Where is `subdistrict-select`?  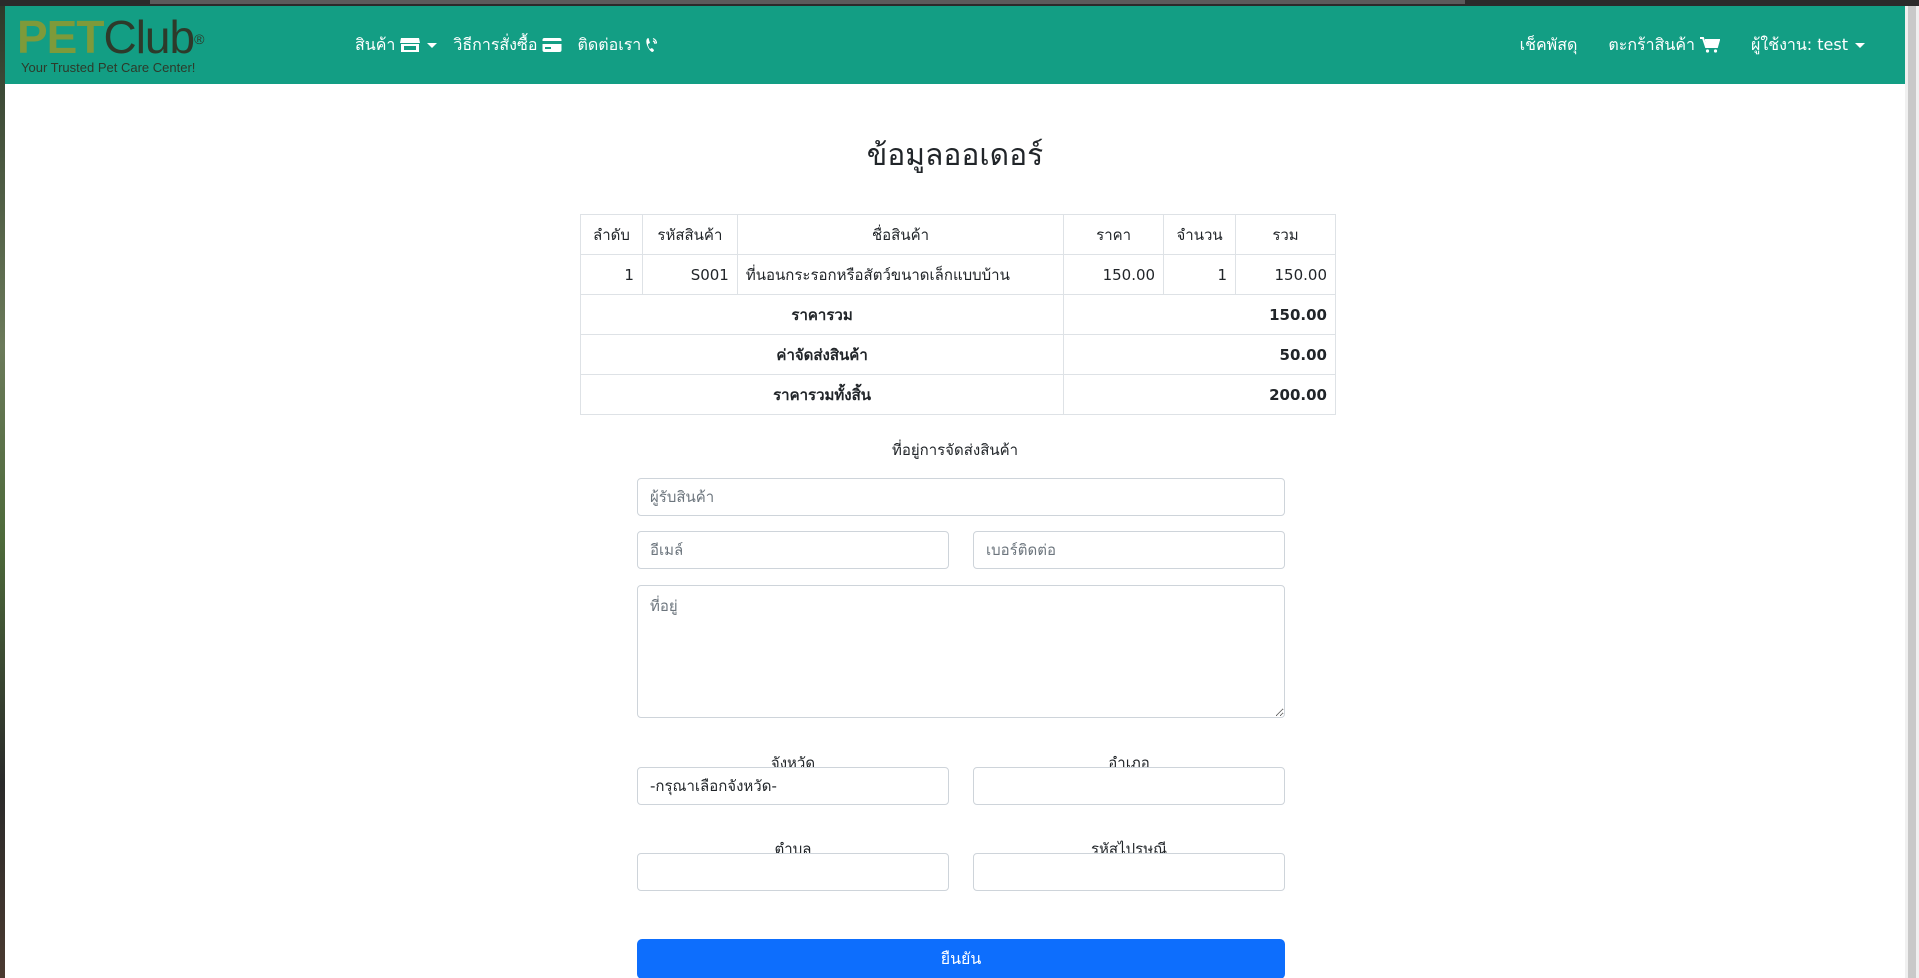 subdistrict-select is located at coordinates (793, 872).